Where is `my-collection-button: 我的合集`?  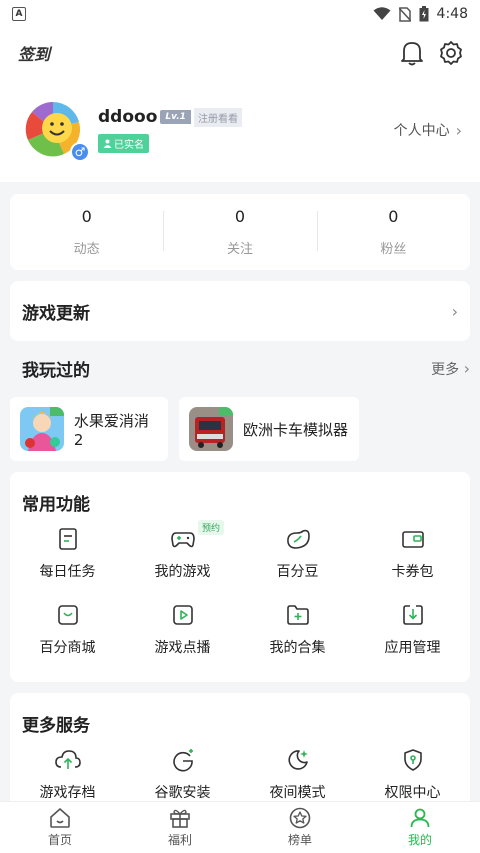 my-collection-button: 我的合集 is located at coordinates (297, 630).